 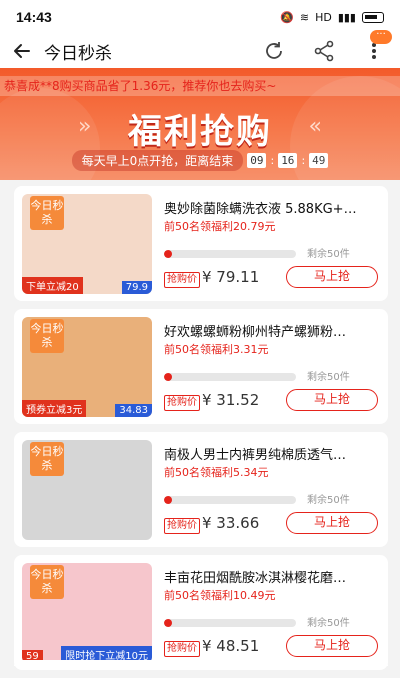 What do you see at coordinates (201, 663) in the screenshot?
I see `next-card-peek` at bounding box center [201, 663].